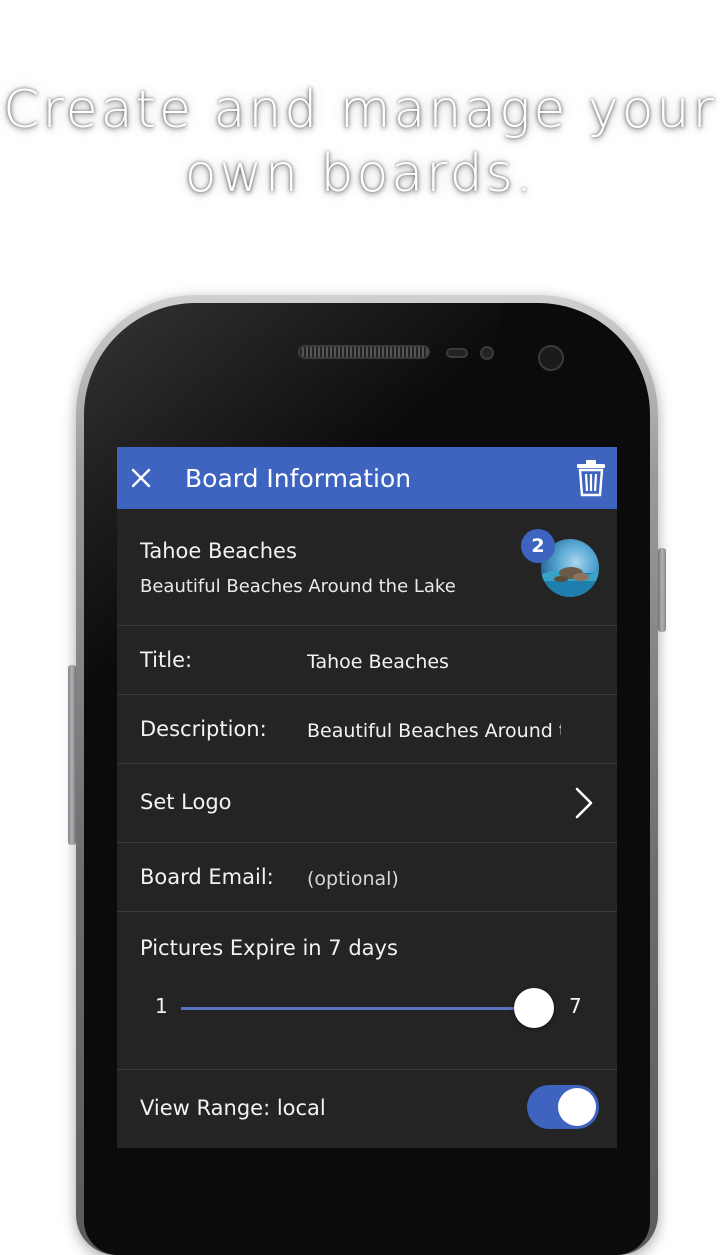  Describe the element at coordinates (434, 731) in the screenshot. I see `description-input: Beautiful Beaches Around the Lake` at that location.